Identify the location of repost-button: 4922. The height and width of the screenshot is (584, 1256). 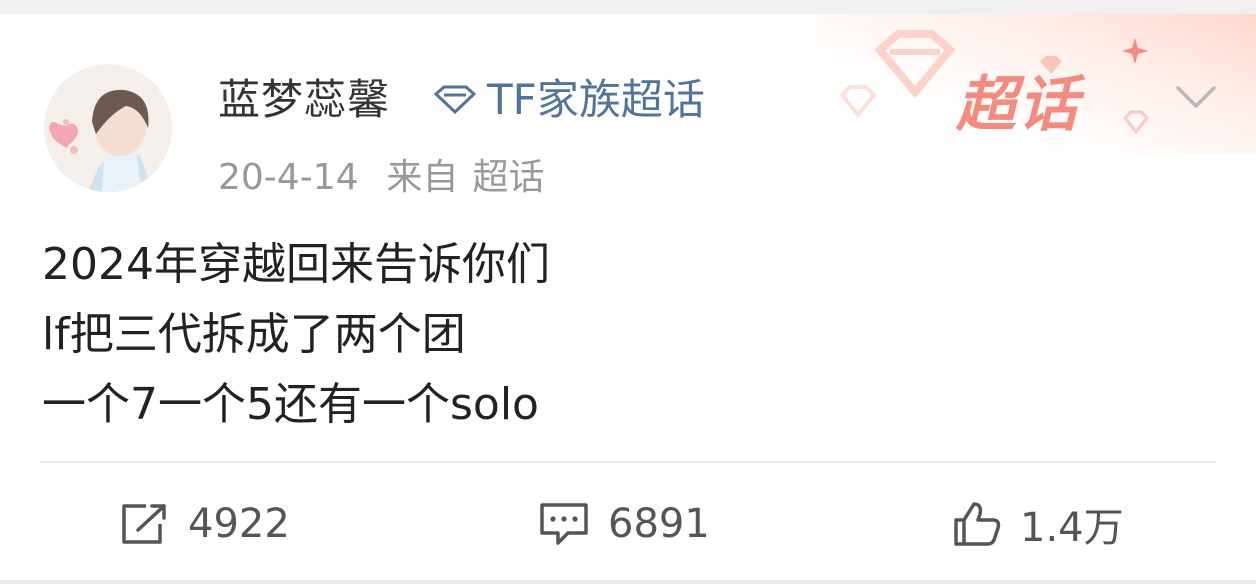
(205, 524).